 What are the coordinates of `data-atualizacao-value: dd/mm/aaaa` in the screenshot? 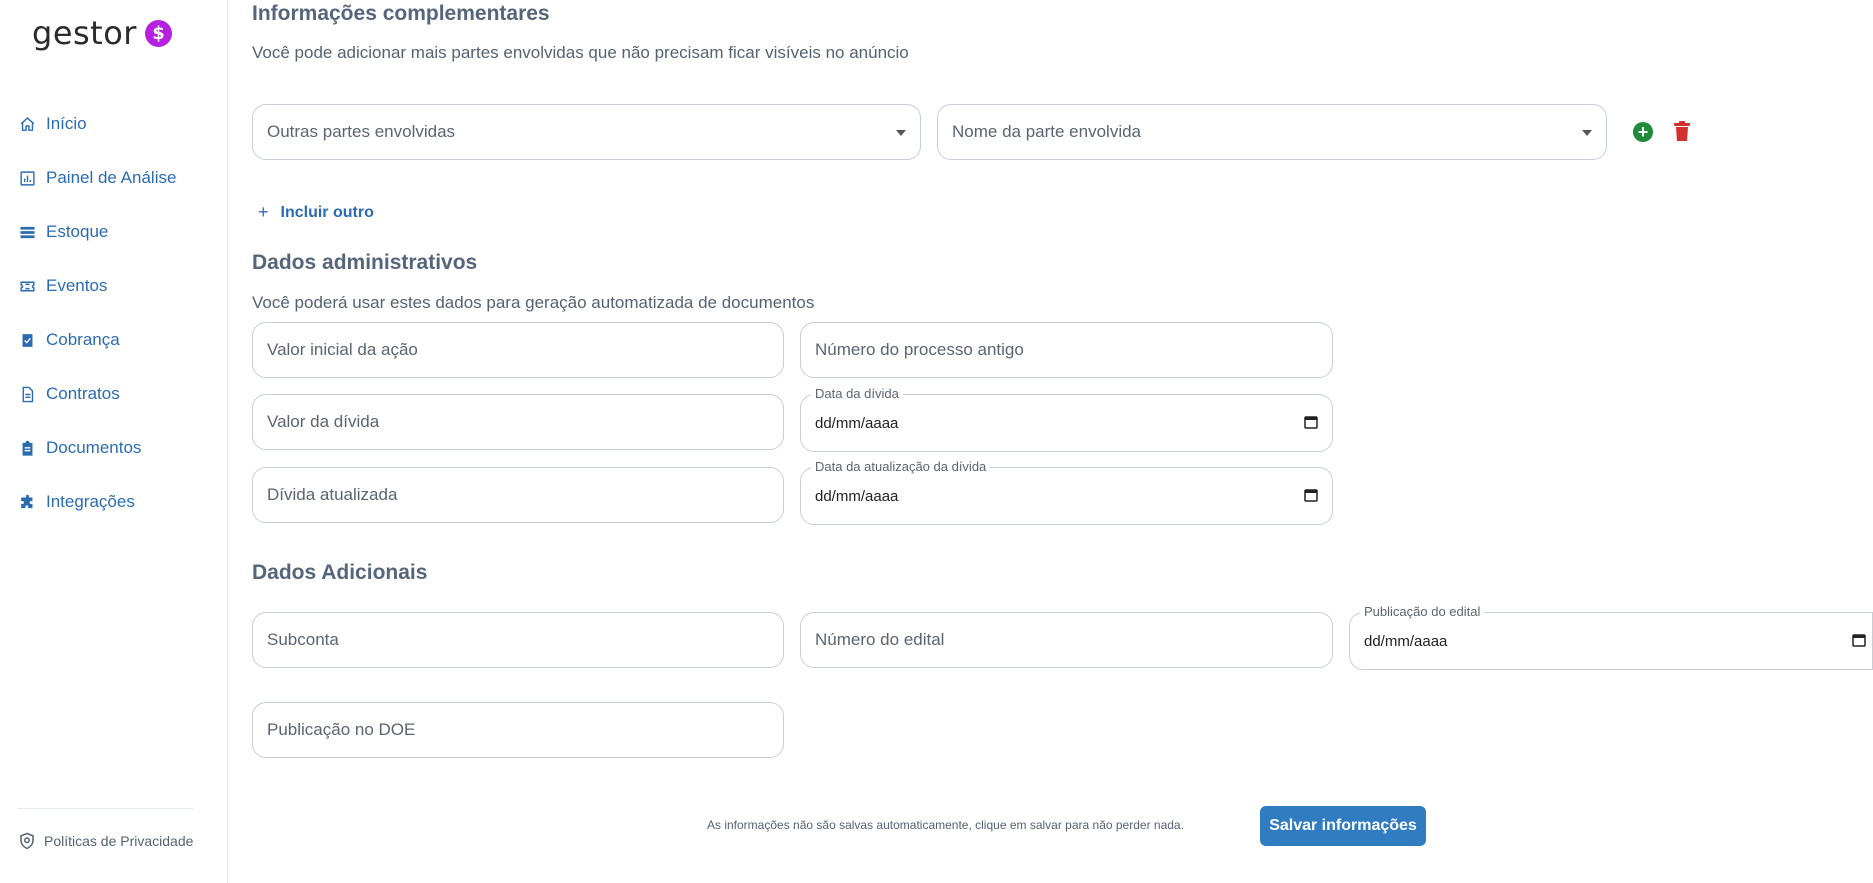 It's located at (857, 496).